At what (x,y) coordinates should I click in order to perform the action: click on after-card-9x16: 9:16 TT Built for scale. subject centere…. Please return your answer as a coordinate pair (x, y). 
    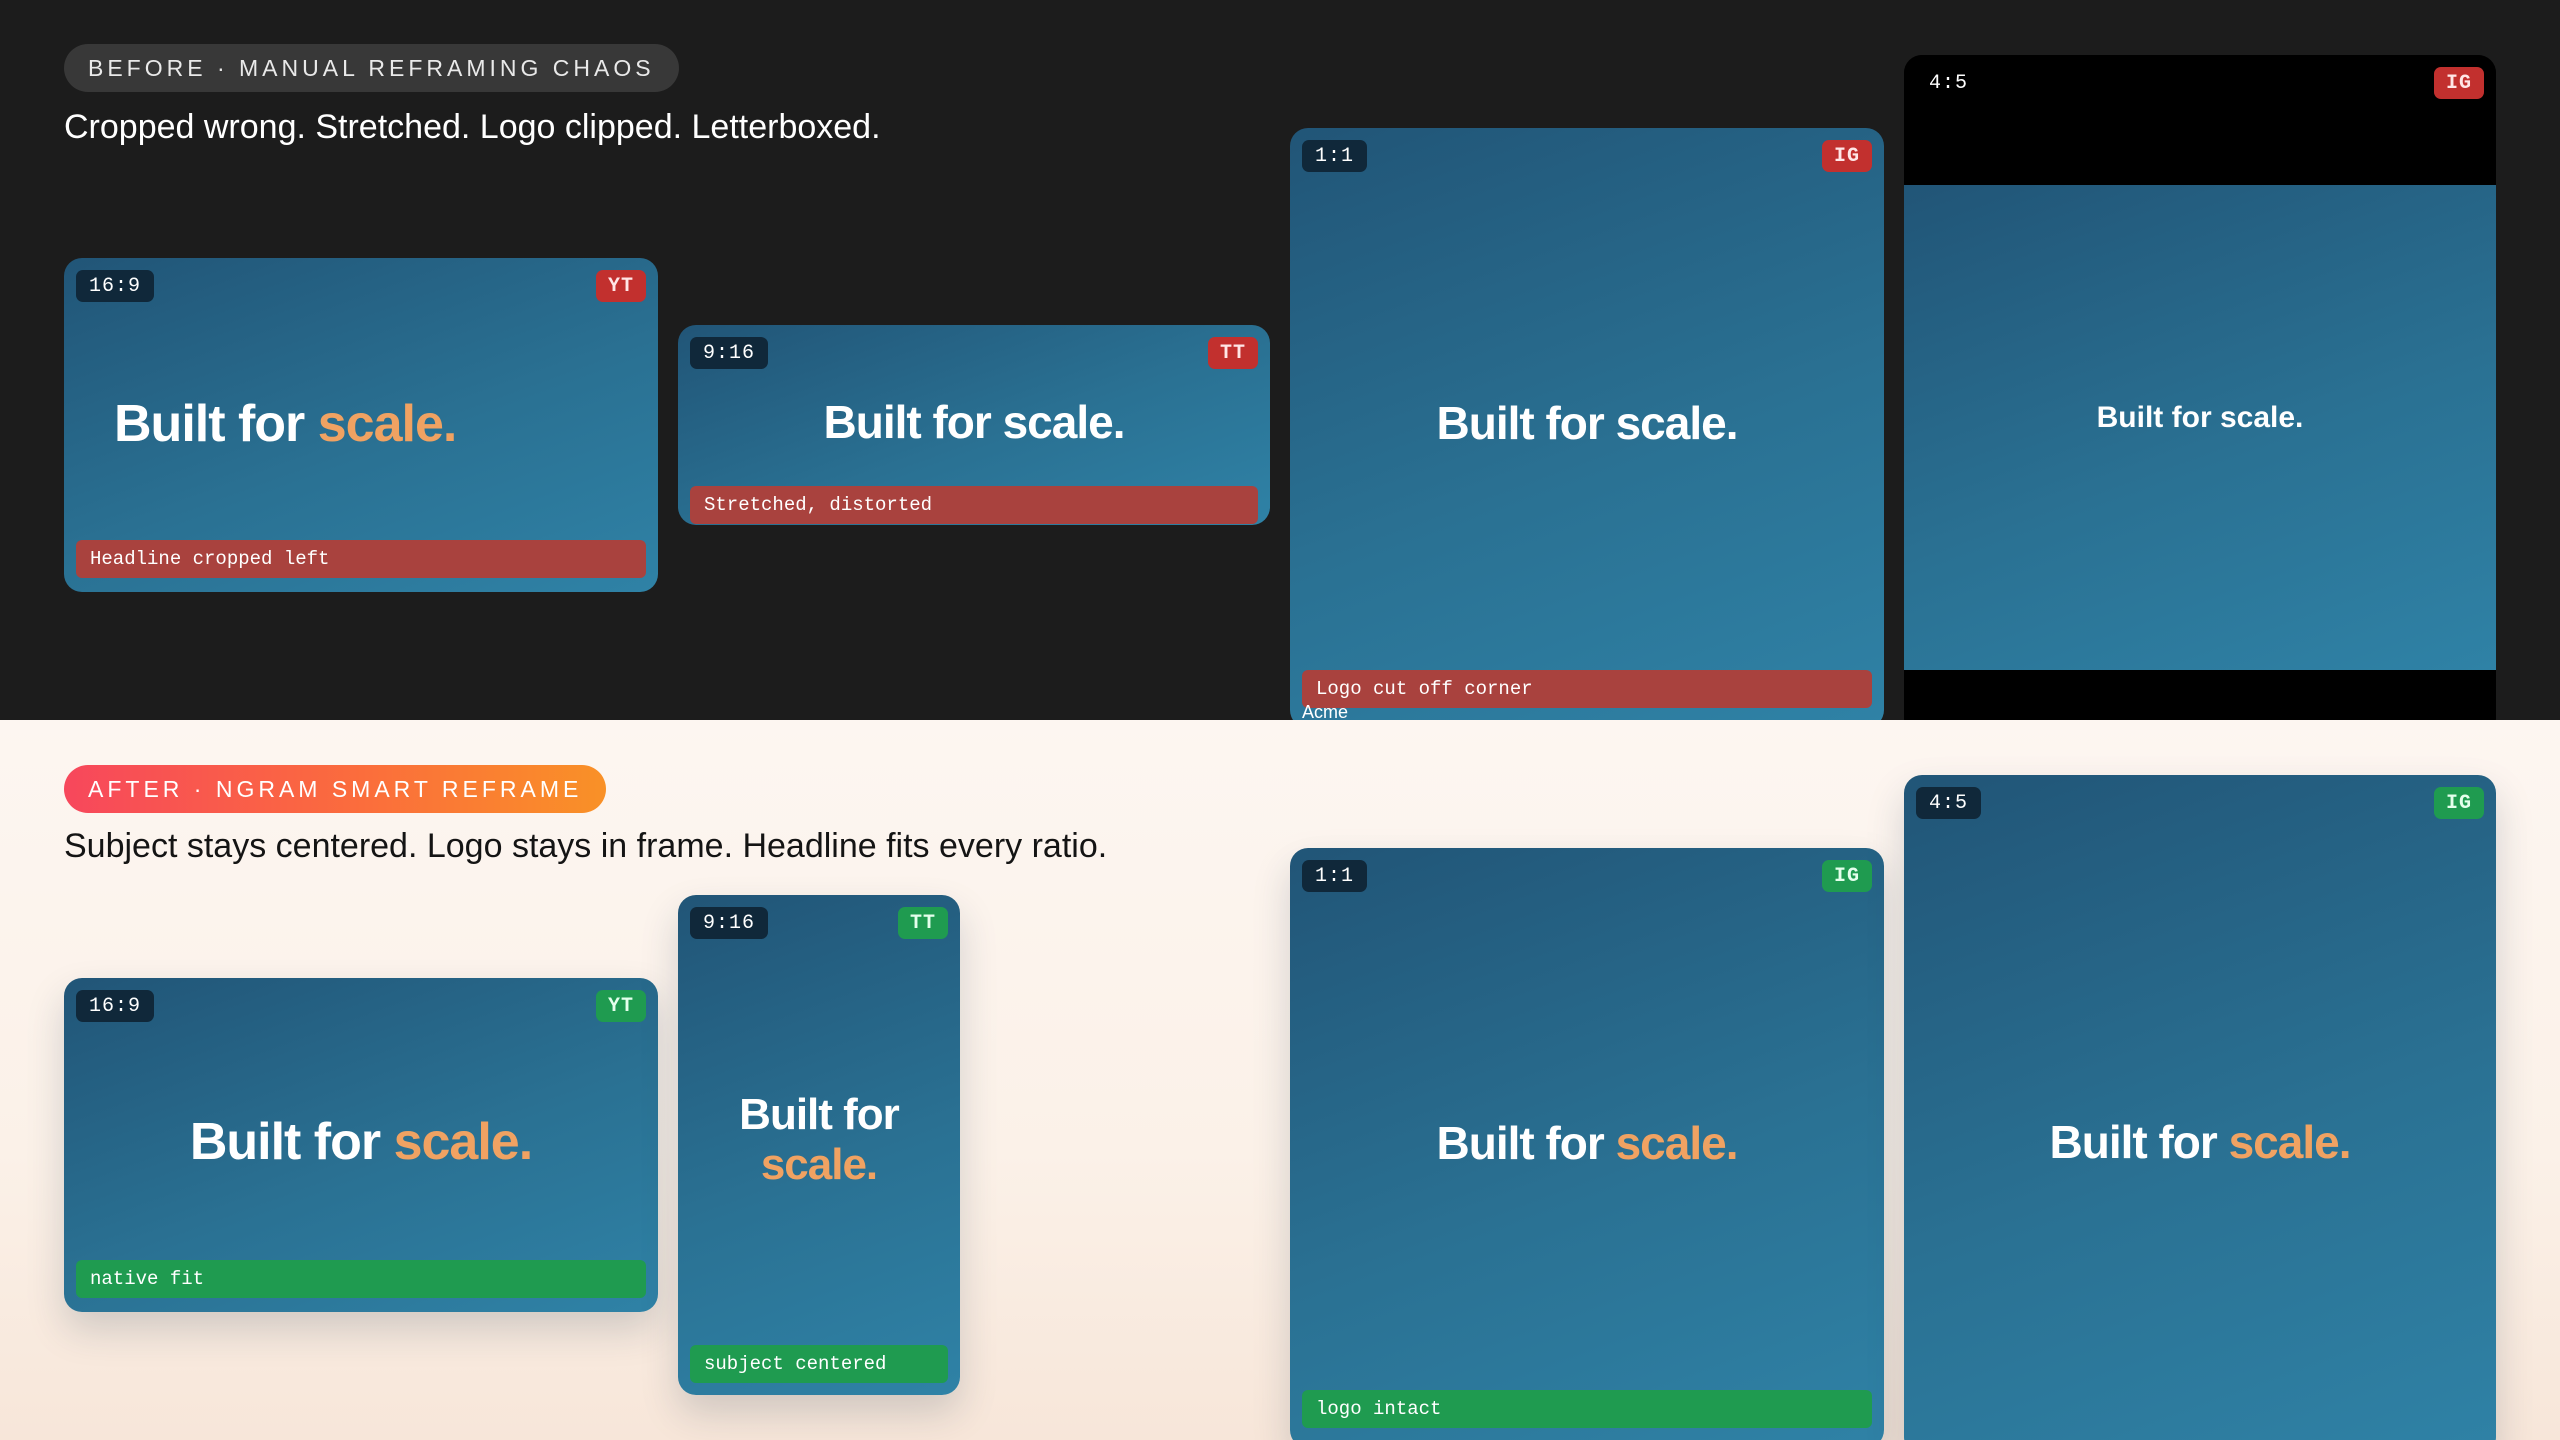
    Looking at the image, I should click on (819, 1145).